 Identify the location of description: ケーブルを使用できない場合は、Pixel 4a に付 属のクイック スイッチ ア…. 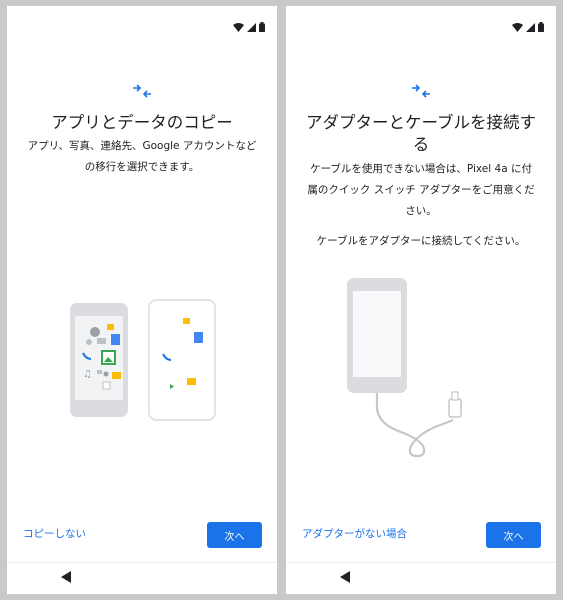
(421, 190).